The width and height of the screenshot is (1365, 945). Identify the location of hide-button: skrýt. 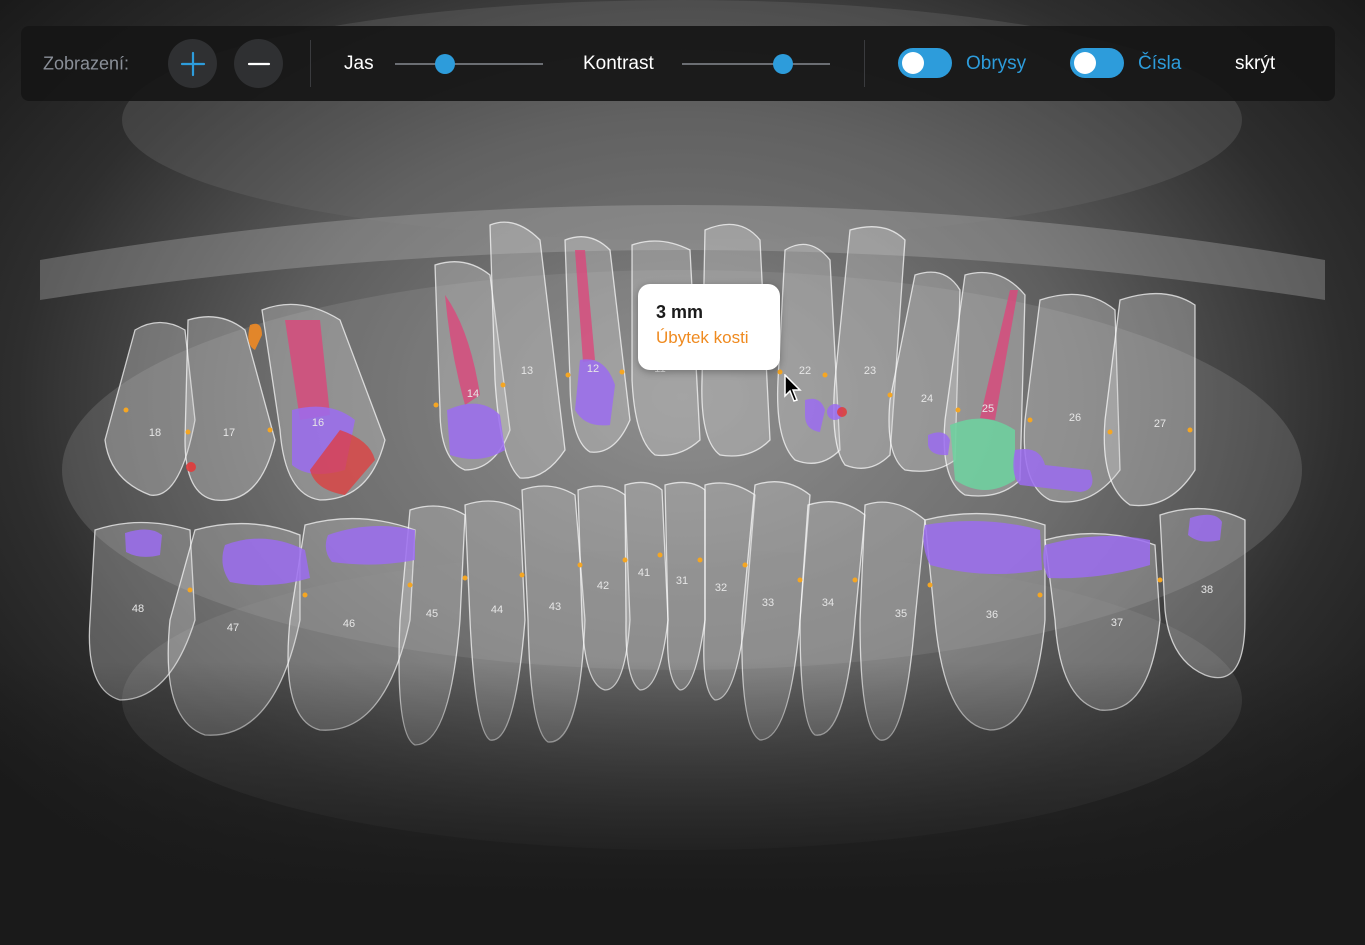
(1255, 64).